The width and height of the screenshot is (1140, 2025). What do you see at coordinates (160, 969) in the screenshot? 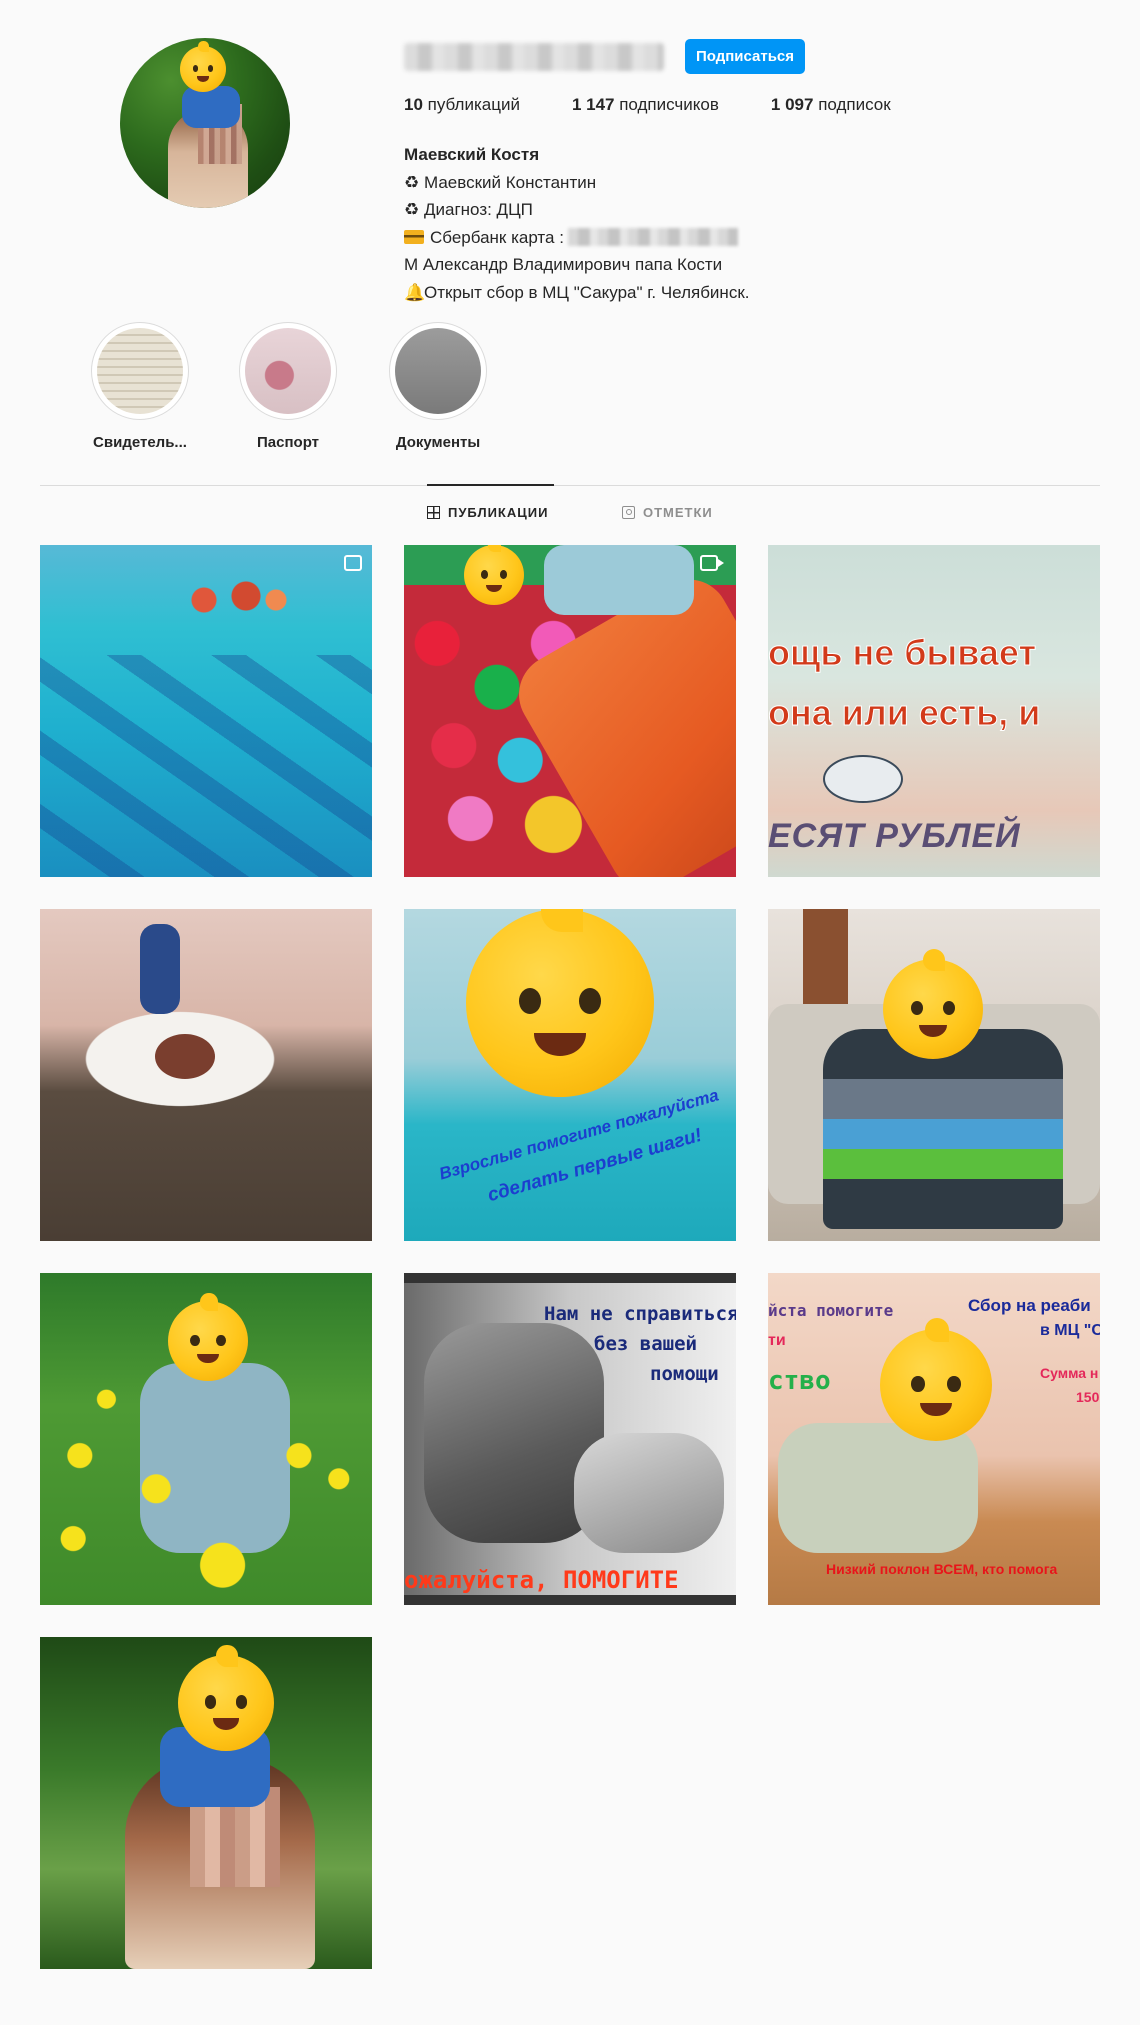
I see `rider-figure` at bounding box center [160, 969].